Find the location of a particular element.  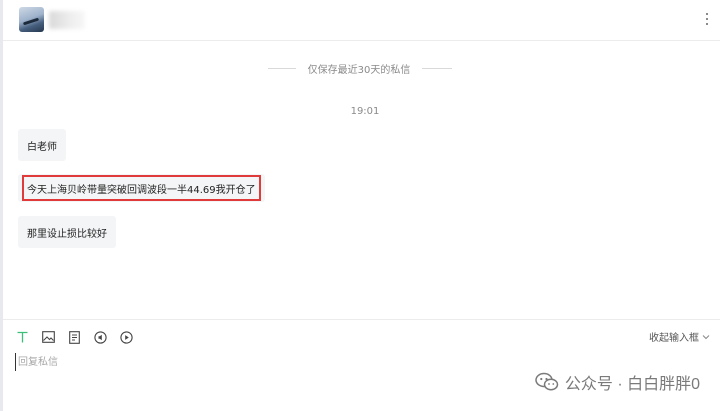

audio-icon is located at coordinates (100, 337).